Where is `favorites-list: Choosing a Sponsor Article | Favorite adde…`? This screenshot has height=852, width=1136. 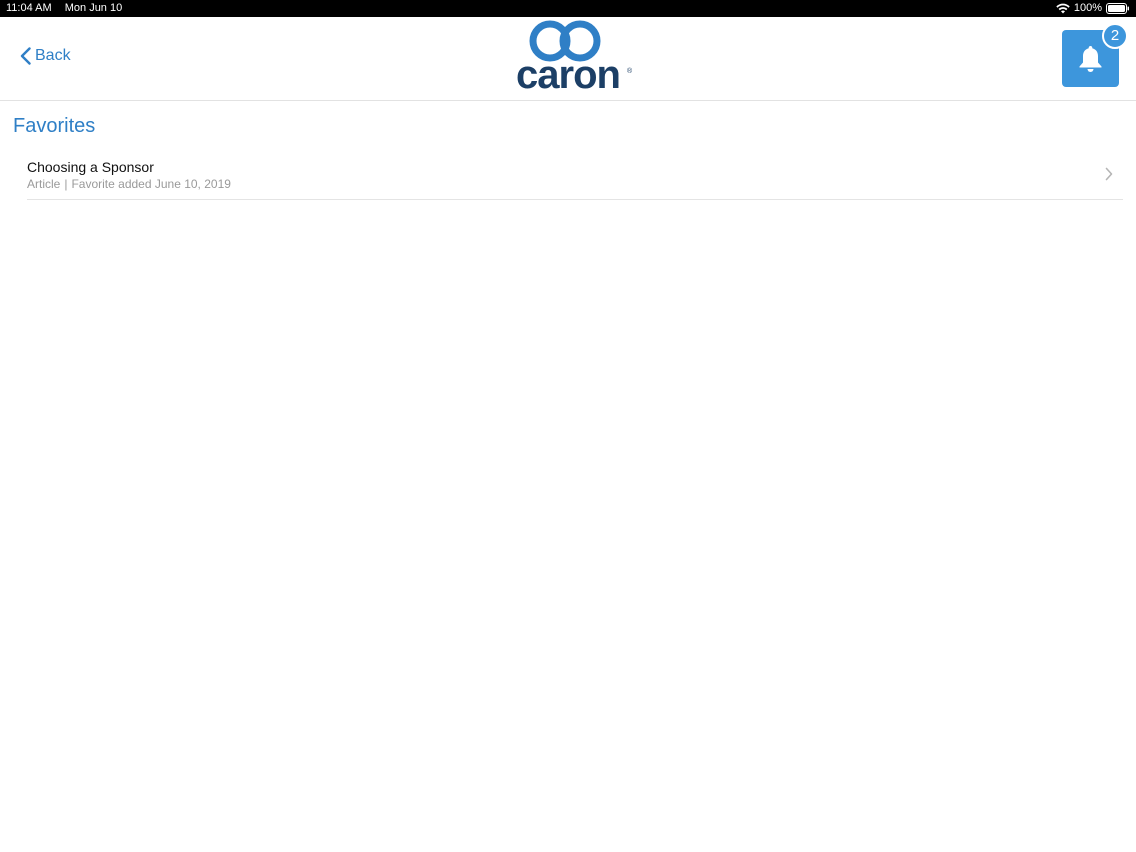 favorites-list: Choosing a Sponsor Article | Favorite adde… is located at coordinates (575, 175).